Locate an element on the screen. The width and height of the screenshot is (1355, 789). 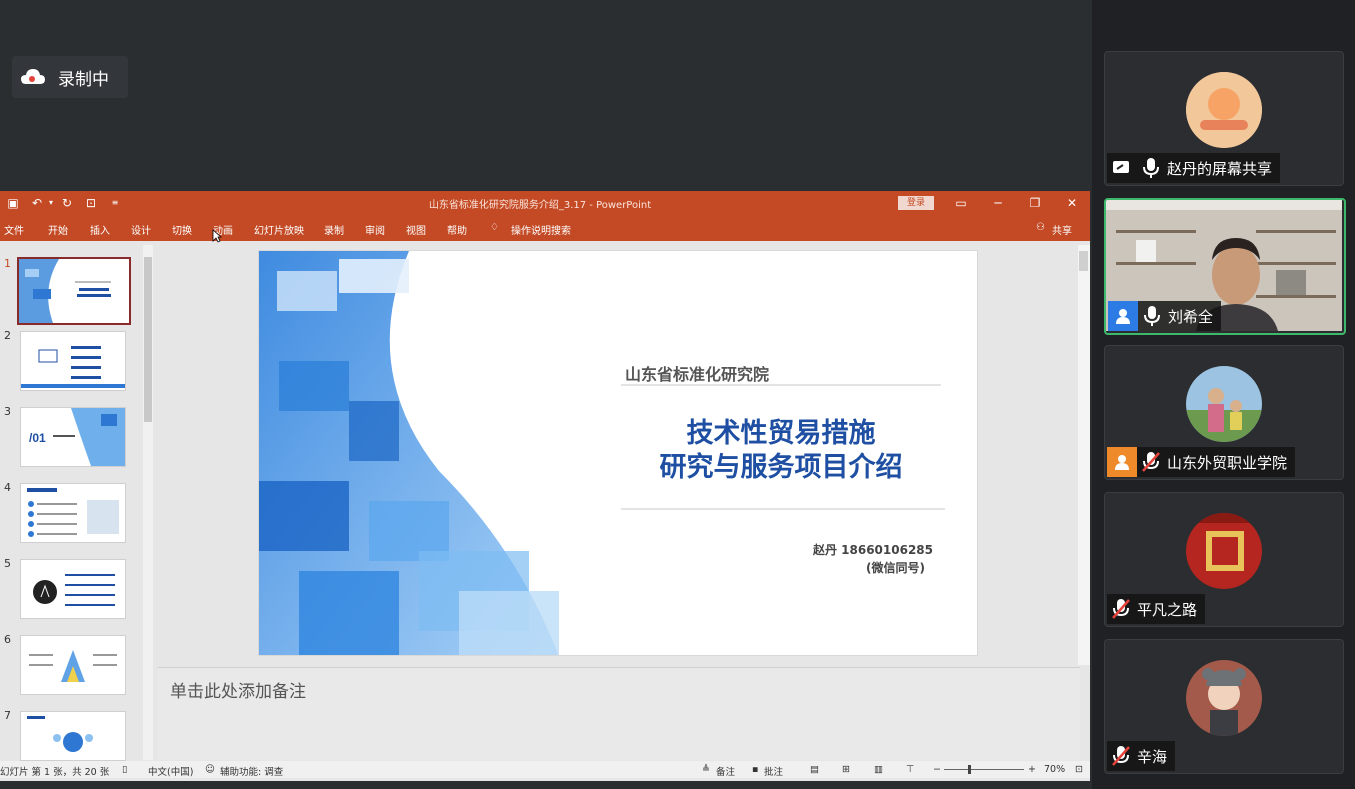
slide-wechat-note: (微信同号) is located at coordinates (895, 568).